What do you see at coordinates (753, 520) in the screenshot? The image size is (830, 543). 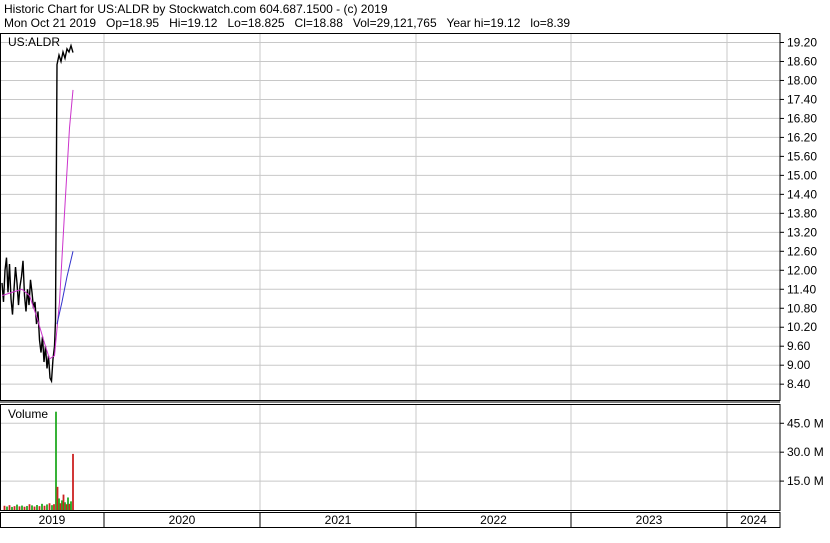 I see `x-tick-label: 2024` at bounding box center [753, 520].